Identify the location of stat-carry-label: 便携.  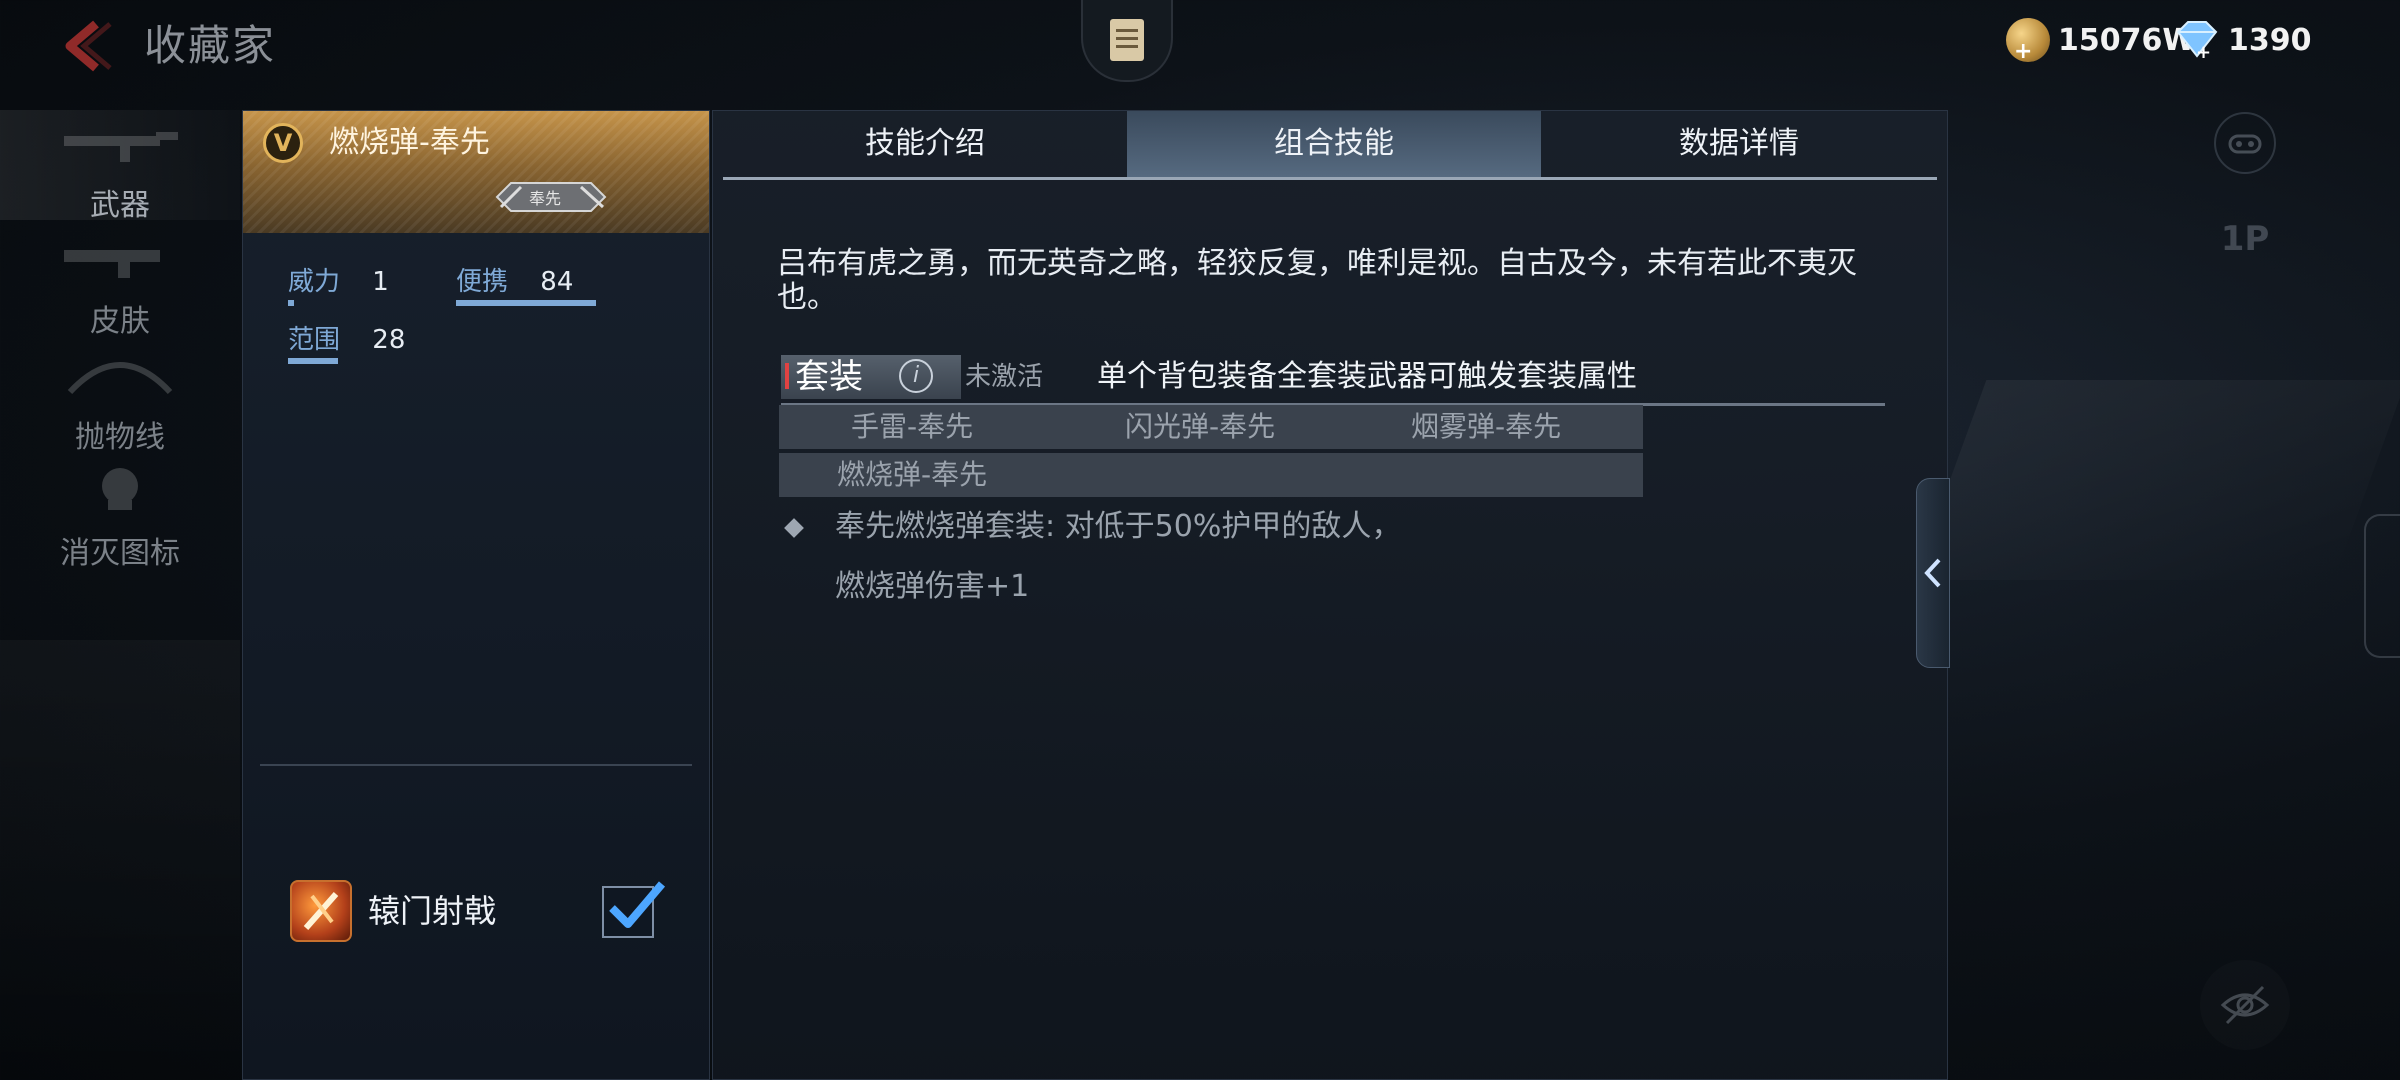
(482, 282).